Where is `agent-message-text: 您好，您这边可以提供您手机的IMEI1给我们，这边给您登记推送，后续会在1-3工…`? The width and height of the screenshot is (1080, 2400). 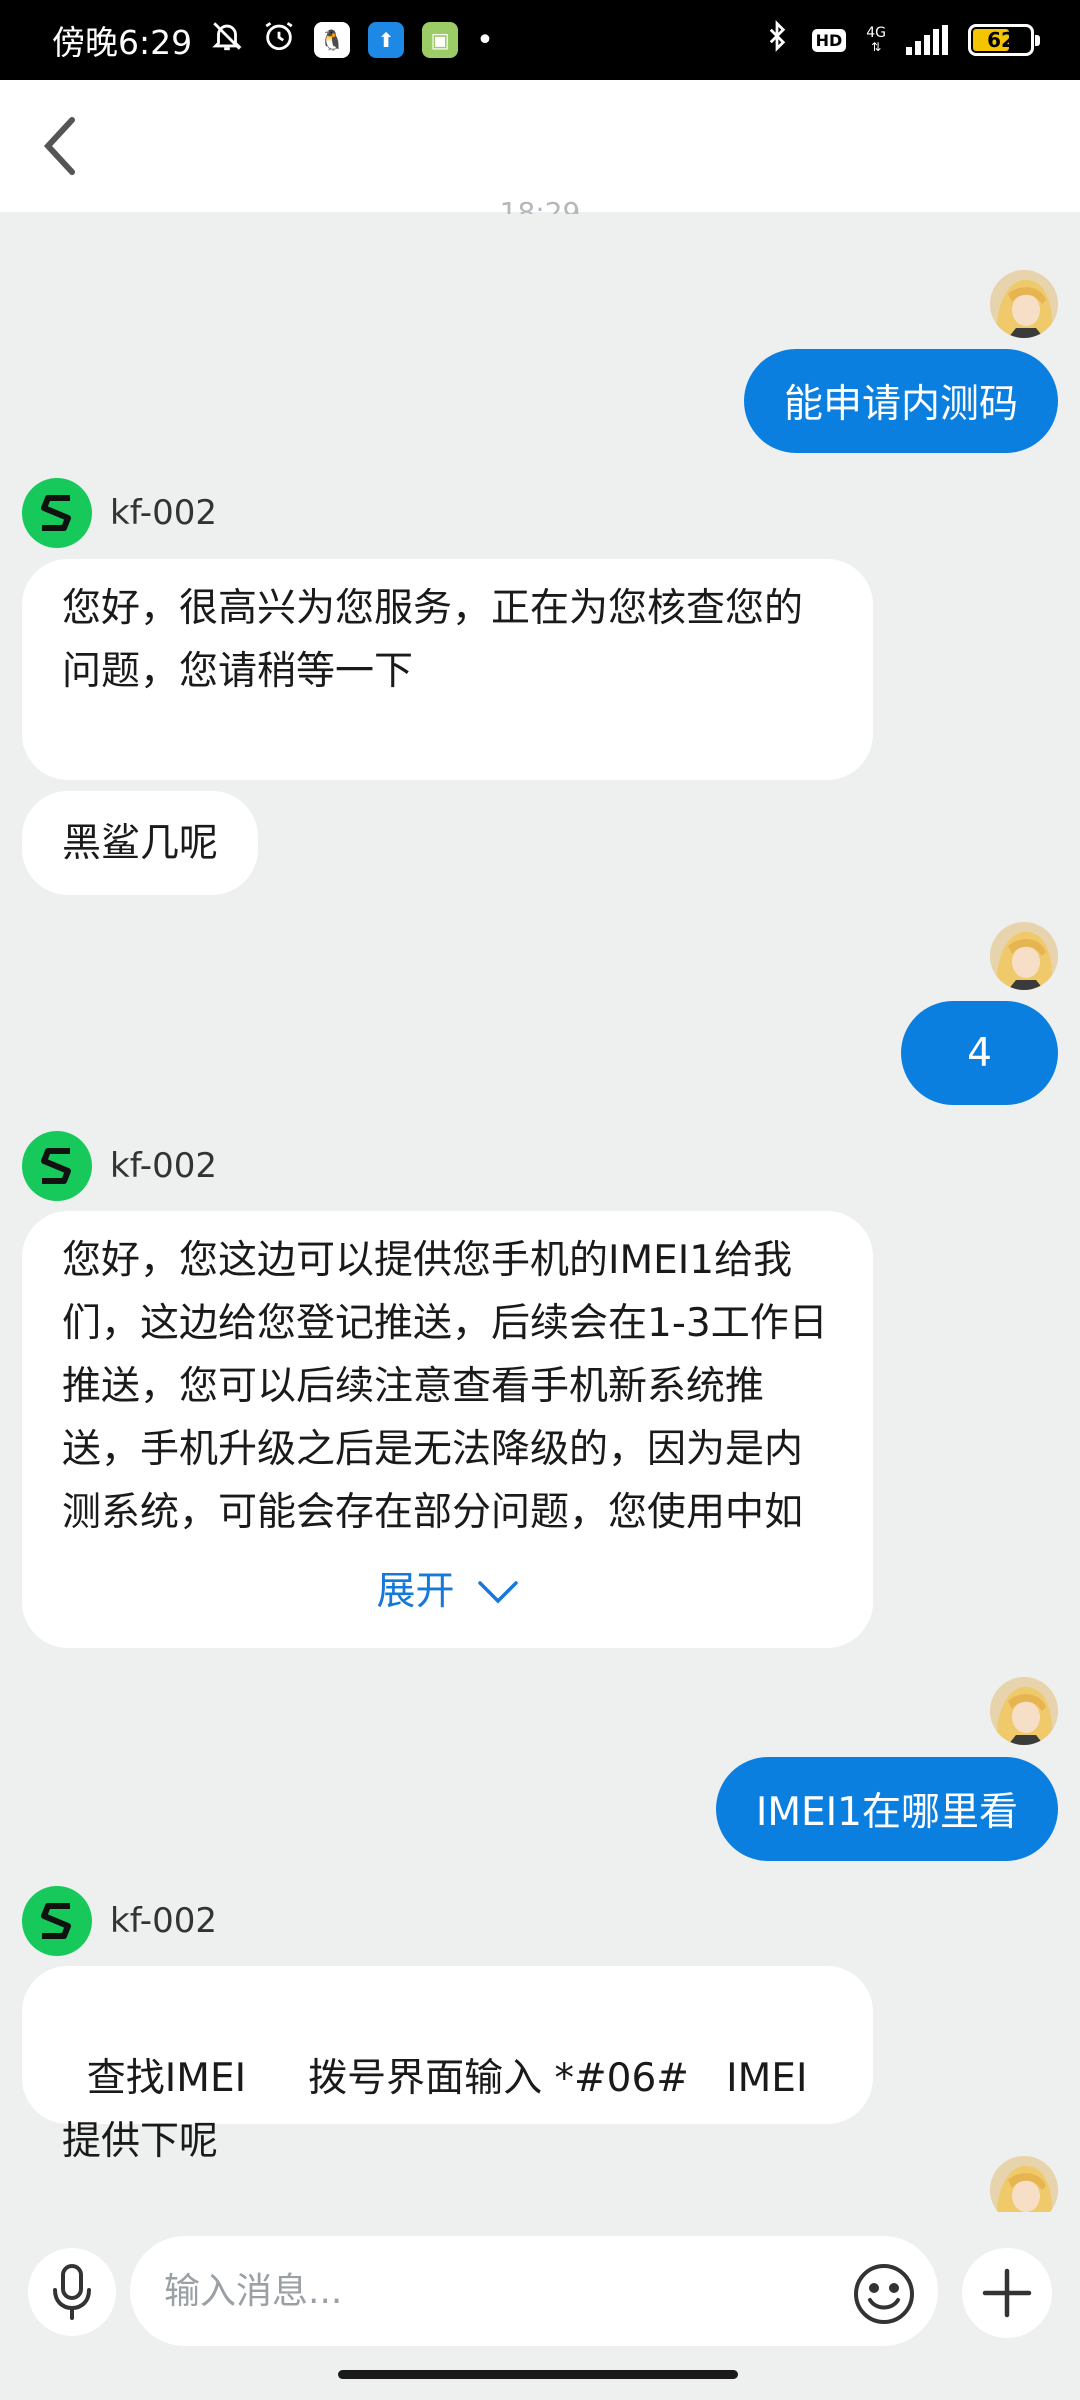
agent-message-text: 您好，您这边可以提供您手机的IMEI1给我们，这边给您登记推送，后续会在1-3工… is located at coordinates (445, 1386).